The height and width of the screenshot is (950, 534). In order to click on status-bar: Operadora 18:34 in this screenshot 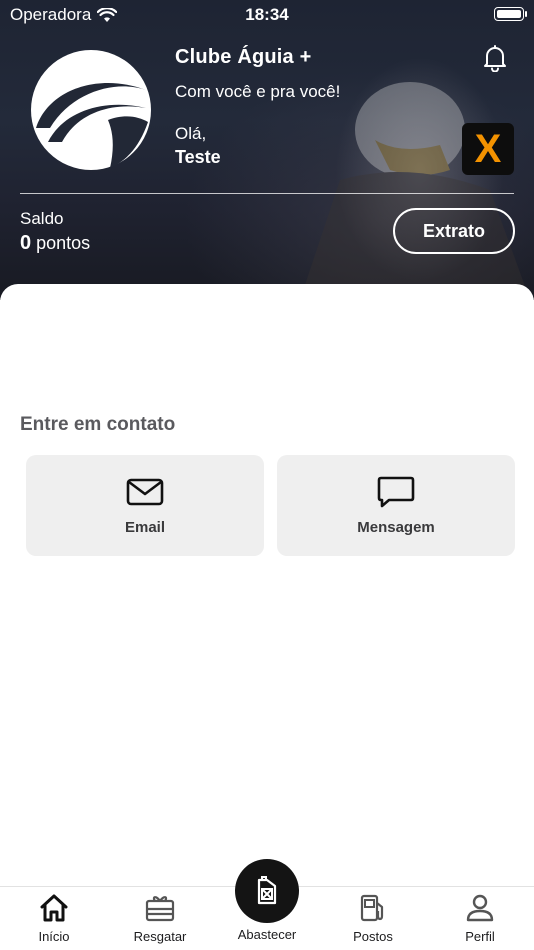, I will do `click(267, 14)`.